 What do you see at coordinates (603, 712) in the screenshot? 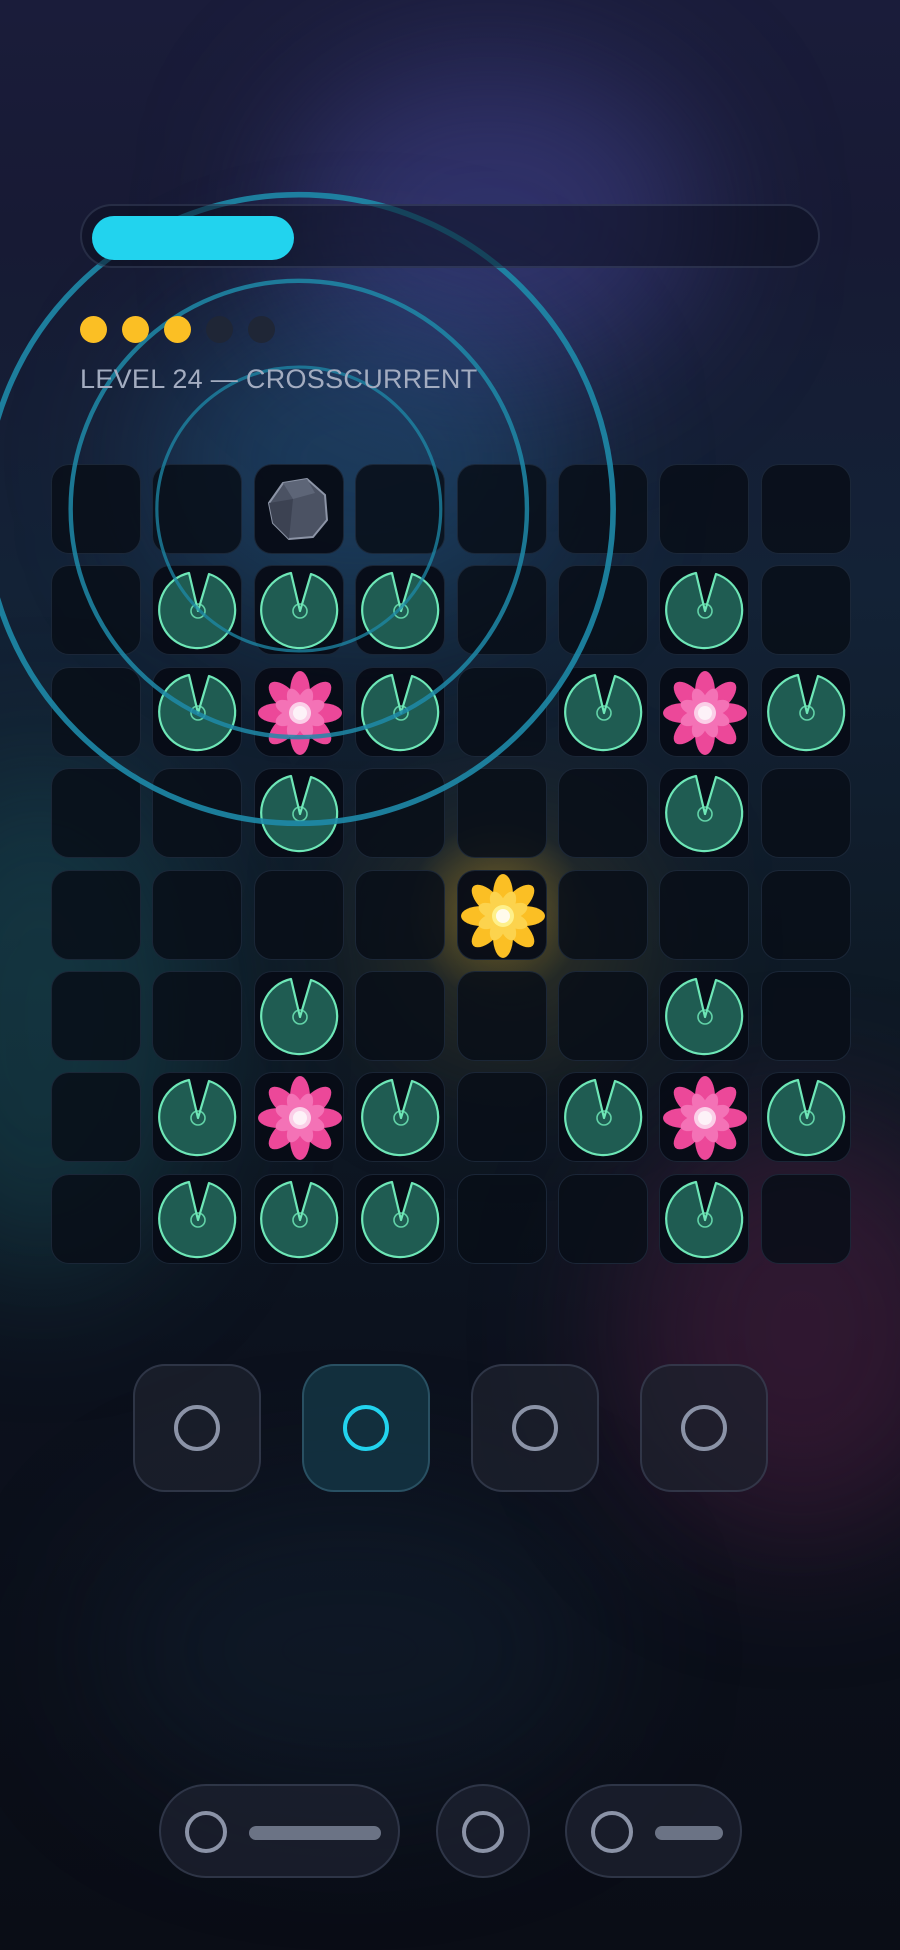
I see `board-cell-r3-c6` at bounding box center [603, 712].